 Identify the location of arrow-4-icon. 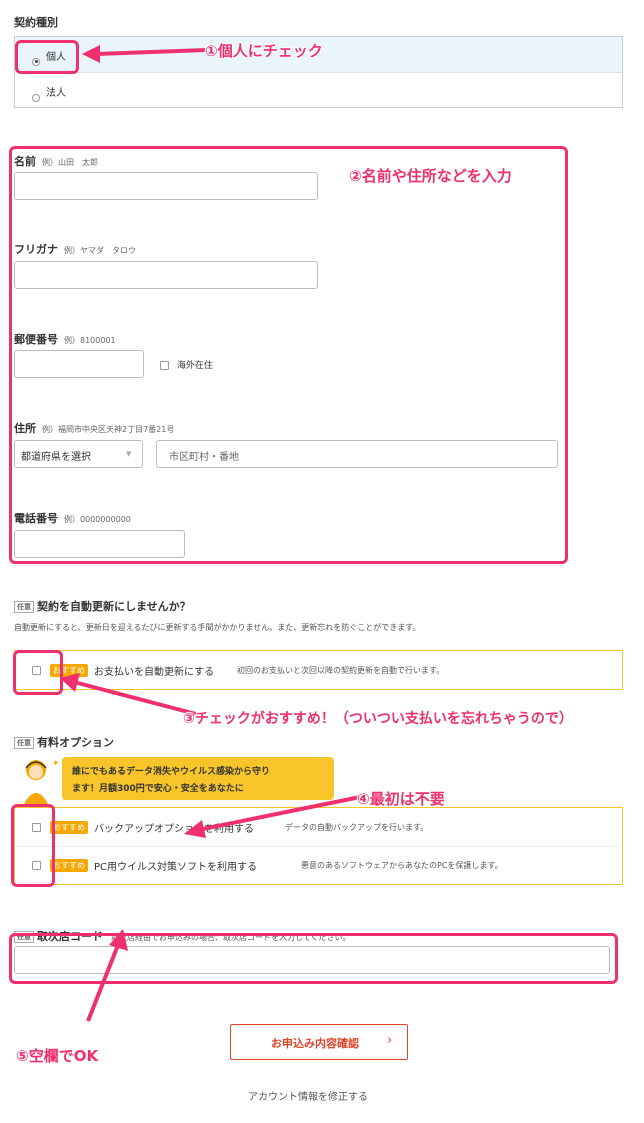
(275, 816).